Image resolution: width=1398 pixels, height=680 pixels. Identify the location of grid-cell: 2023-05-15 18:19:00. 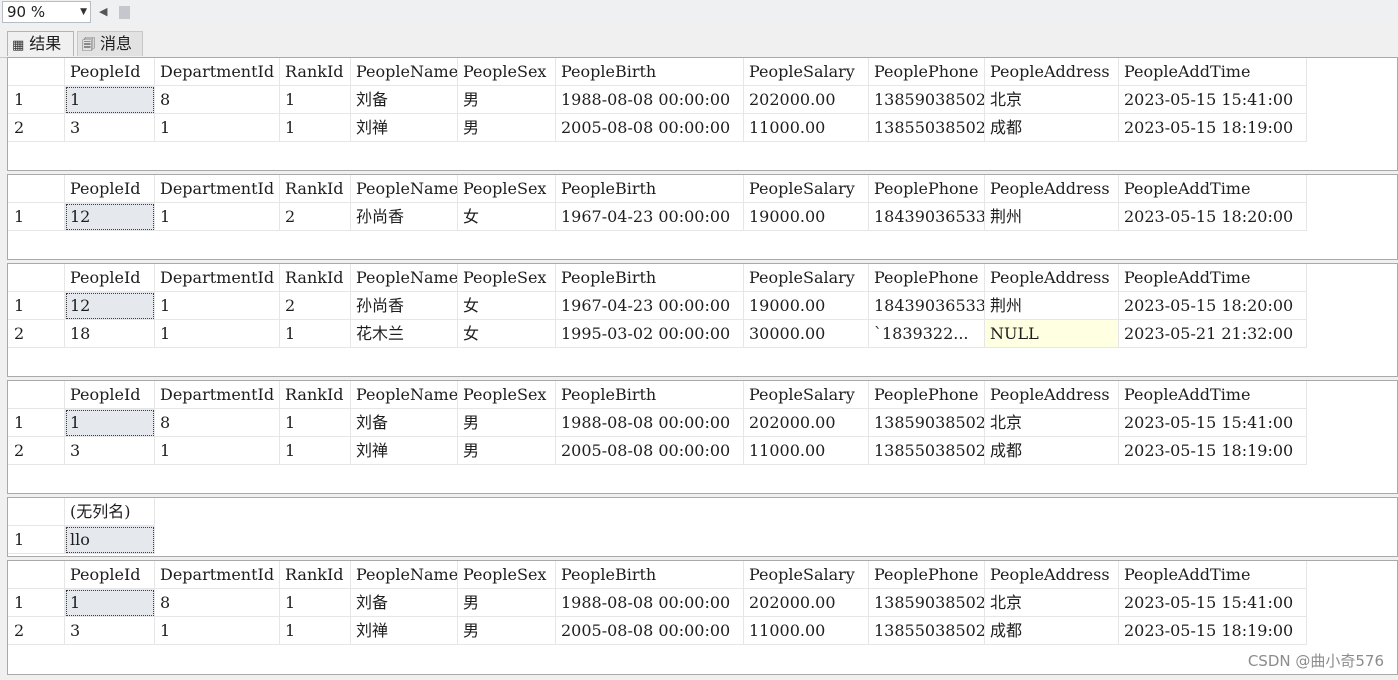
(1213, 631).